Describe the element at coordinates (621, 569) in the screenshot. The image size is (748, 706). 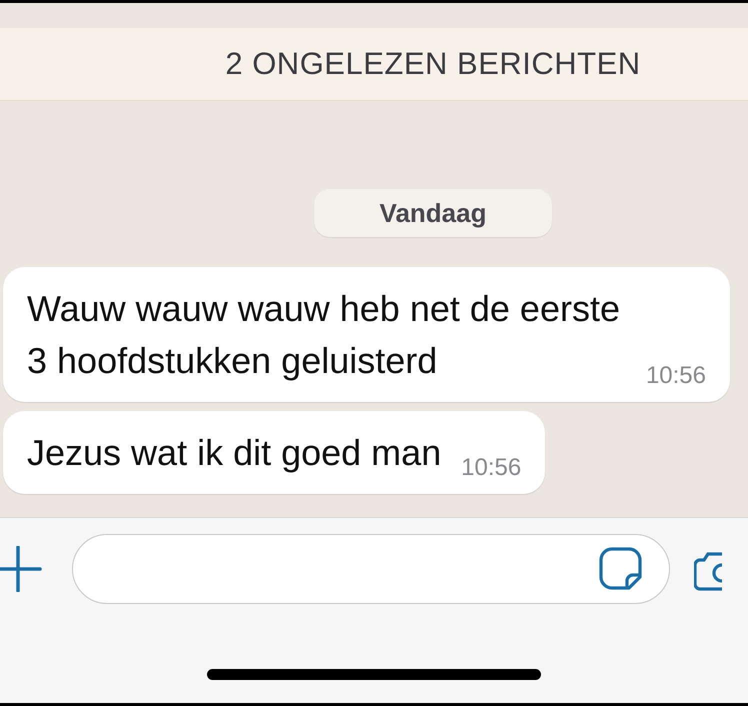
I see `sticker-icon` at that location.